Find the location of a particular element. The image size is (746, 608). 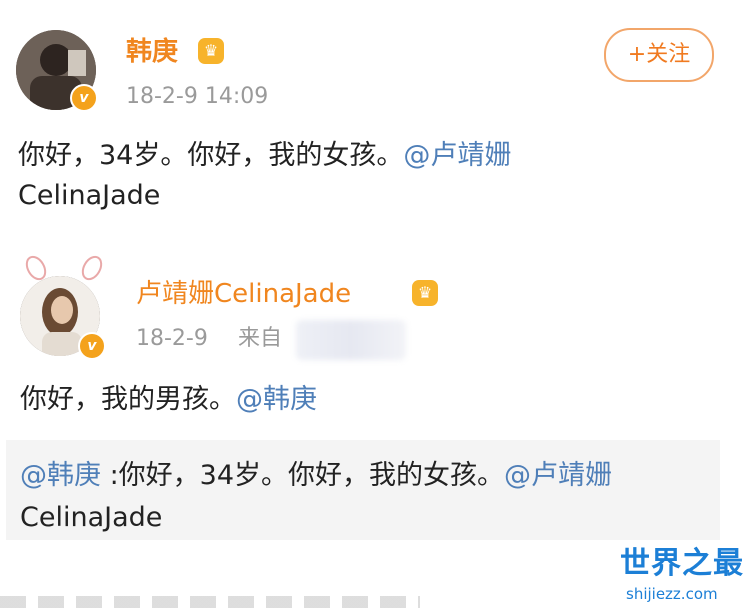

post-timestamp: 18-2-9 14:09 is located at coordinates (197, 97).